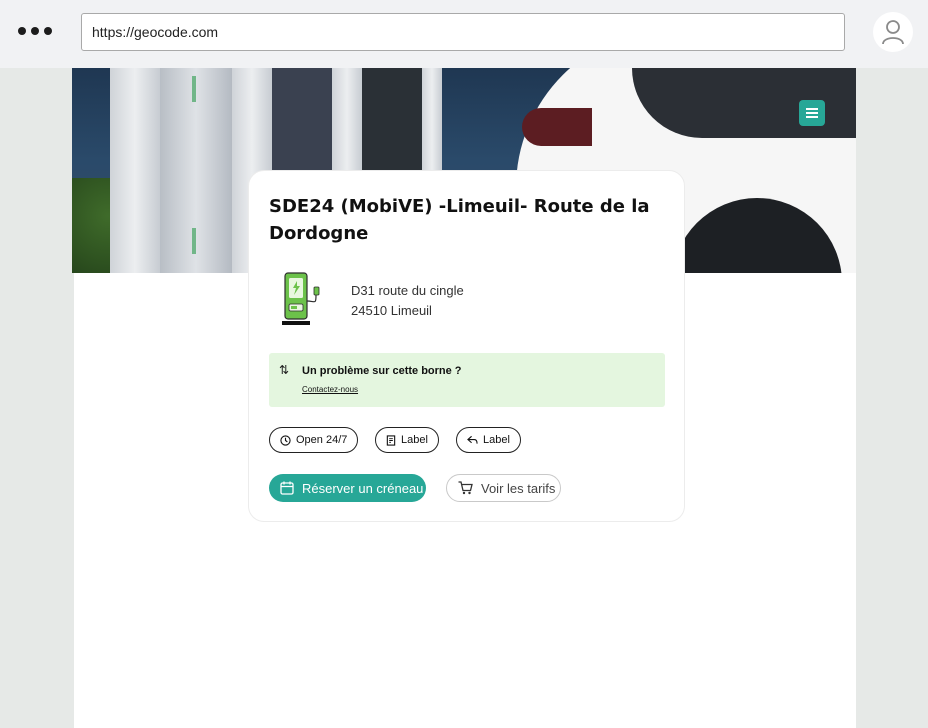  I want to click on book-slot-label: Réserver un créneau, so click(363, 488).